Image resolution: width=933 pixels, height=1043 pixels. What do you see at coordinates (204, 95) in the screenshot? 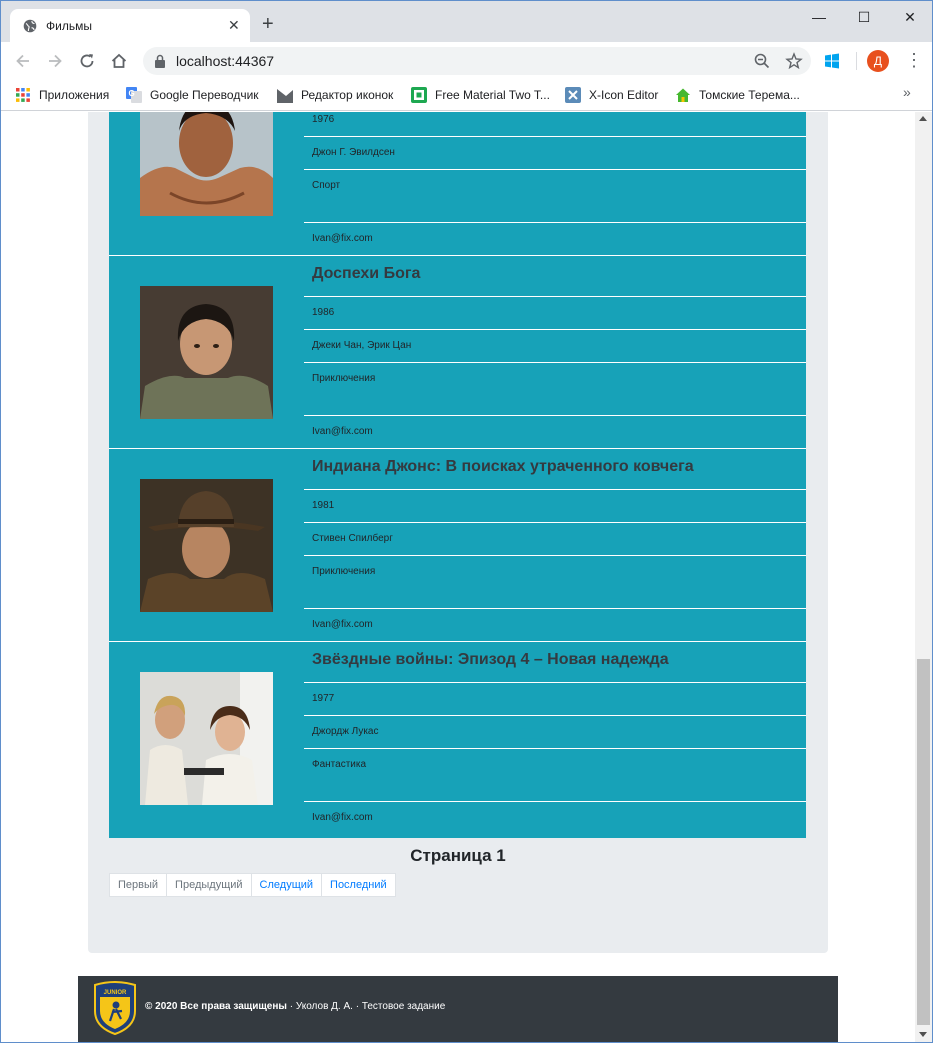
I see `bookmark-label: Google Переводчик` at bounding box center [204, 95].